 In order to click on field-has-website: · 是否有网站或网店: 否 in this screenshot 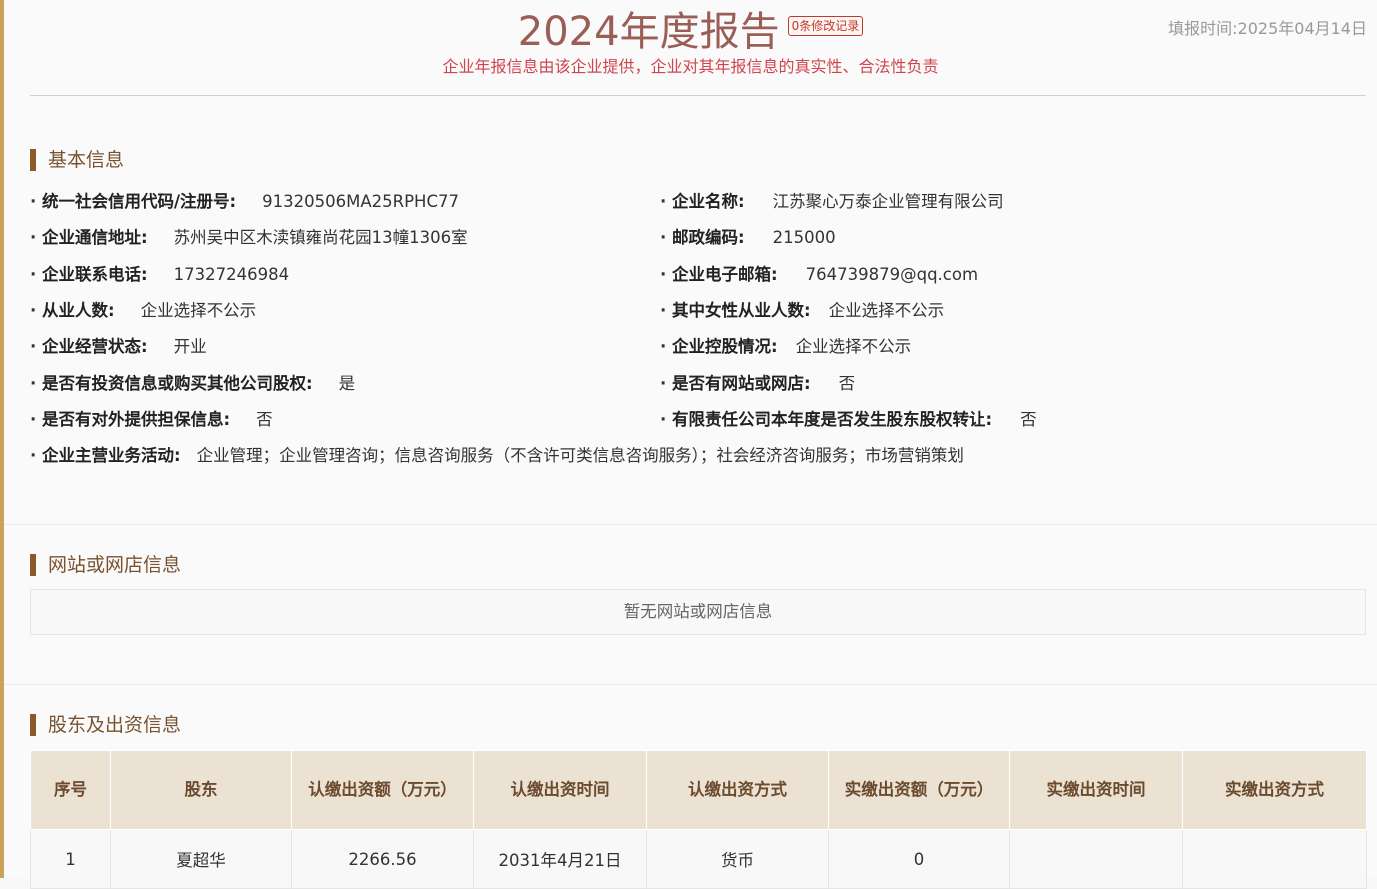, I will do `click(757, 384)`.